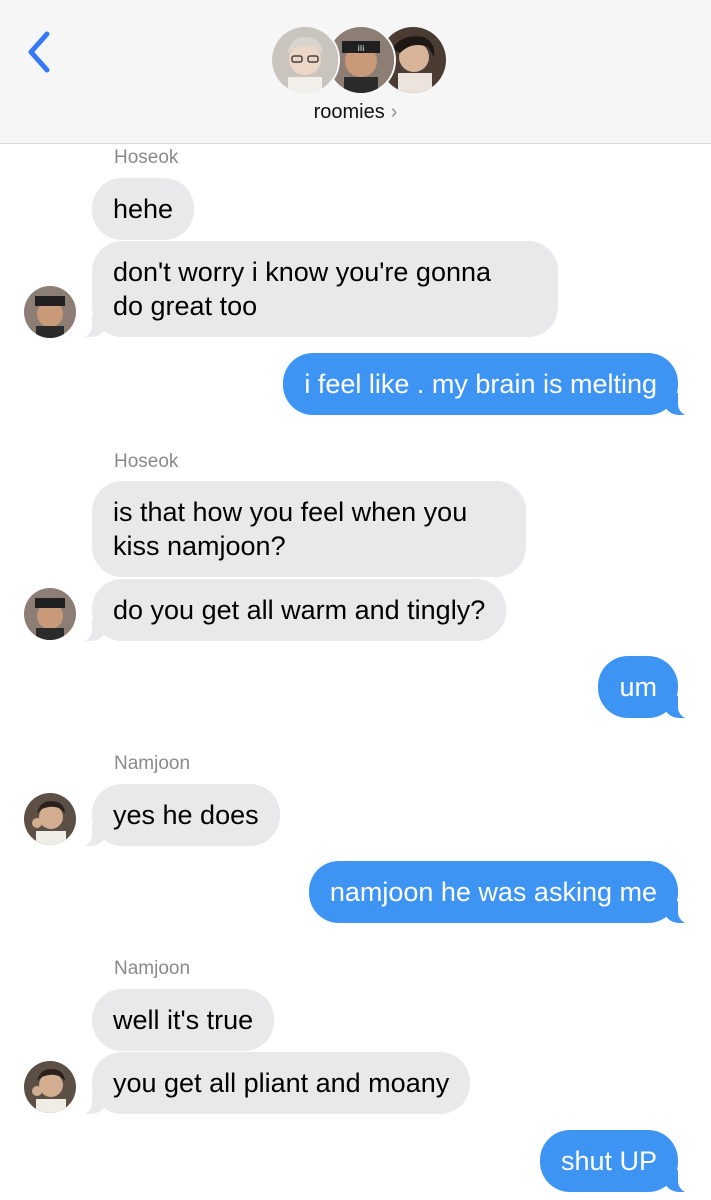  I want to click on group-name: roomies ›, so click(355, 112).